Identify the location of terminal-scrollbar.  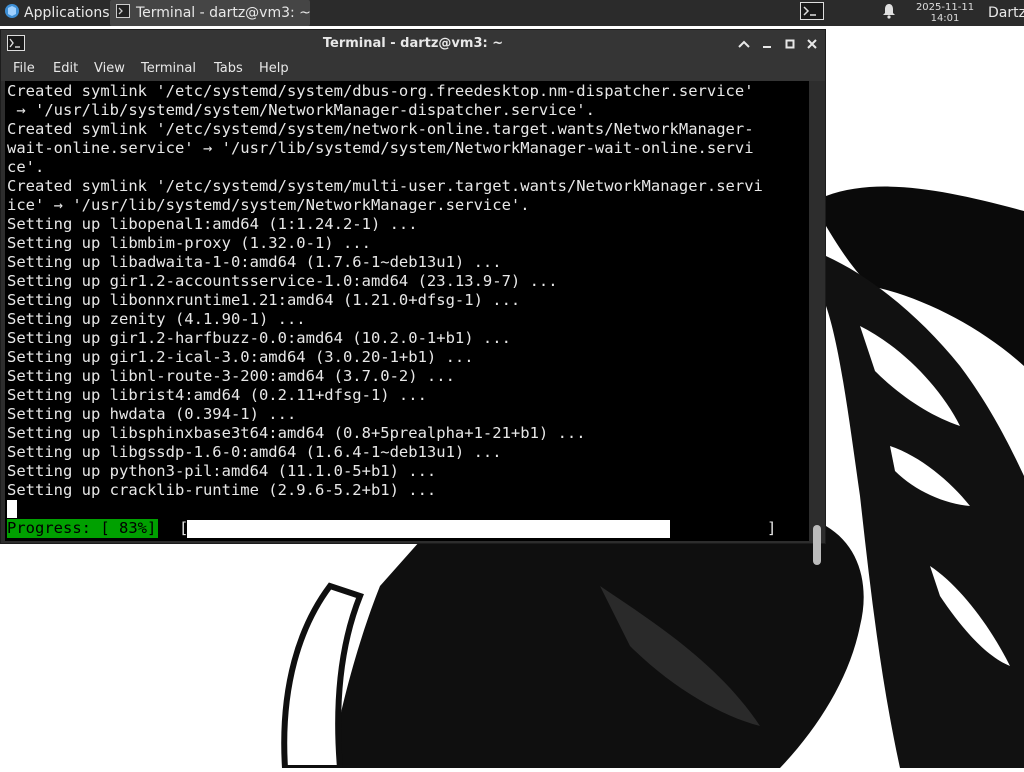
(817, 323).